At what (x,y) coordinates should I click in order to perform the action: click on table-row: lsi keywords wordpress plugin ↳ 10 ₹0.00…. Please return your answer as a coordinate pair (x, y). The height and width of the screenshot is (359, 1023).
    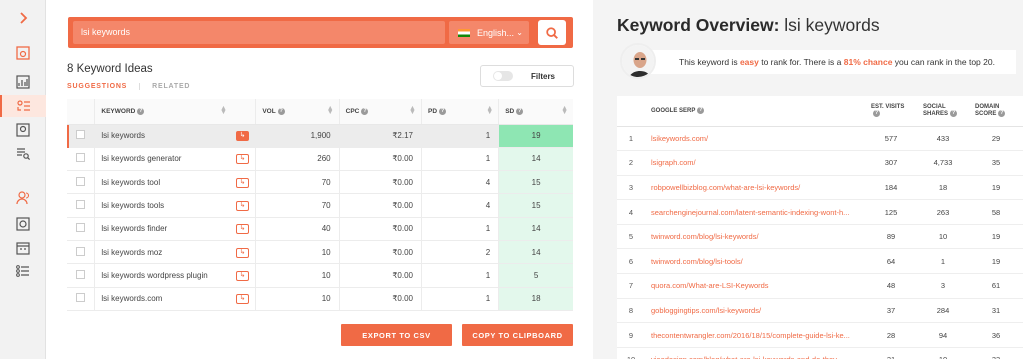
    Looking at the image, I should click on (320, 275).